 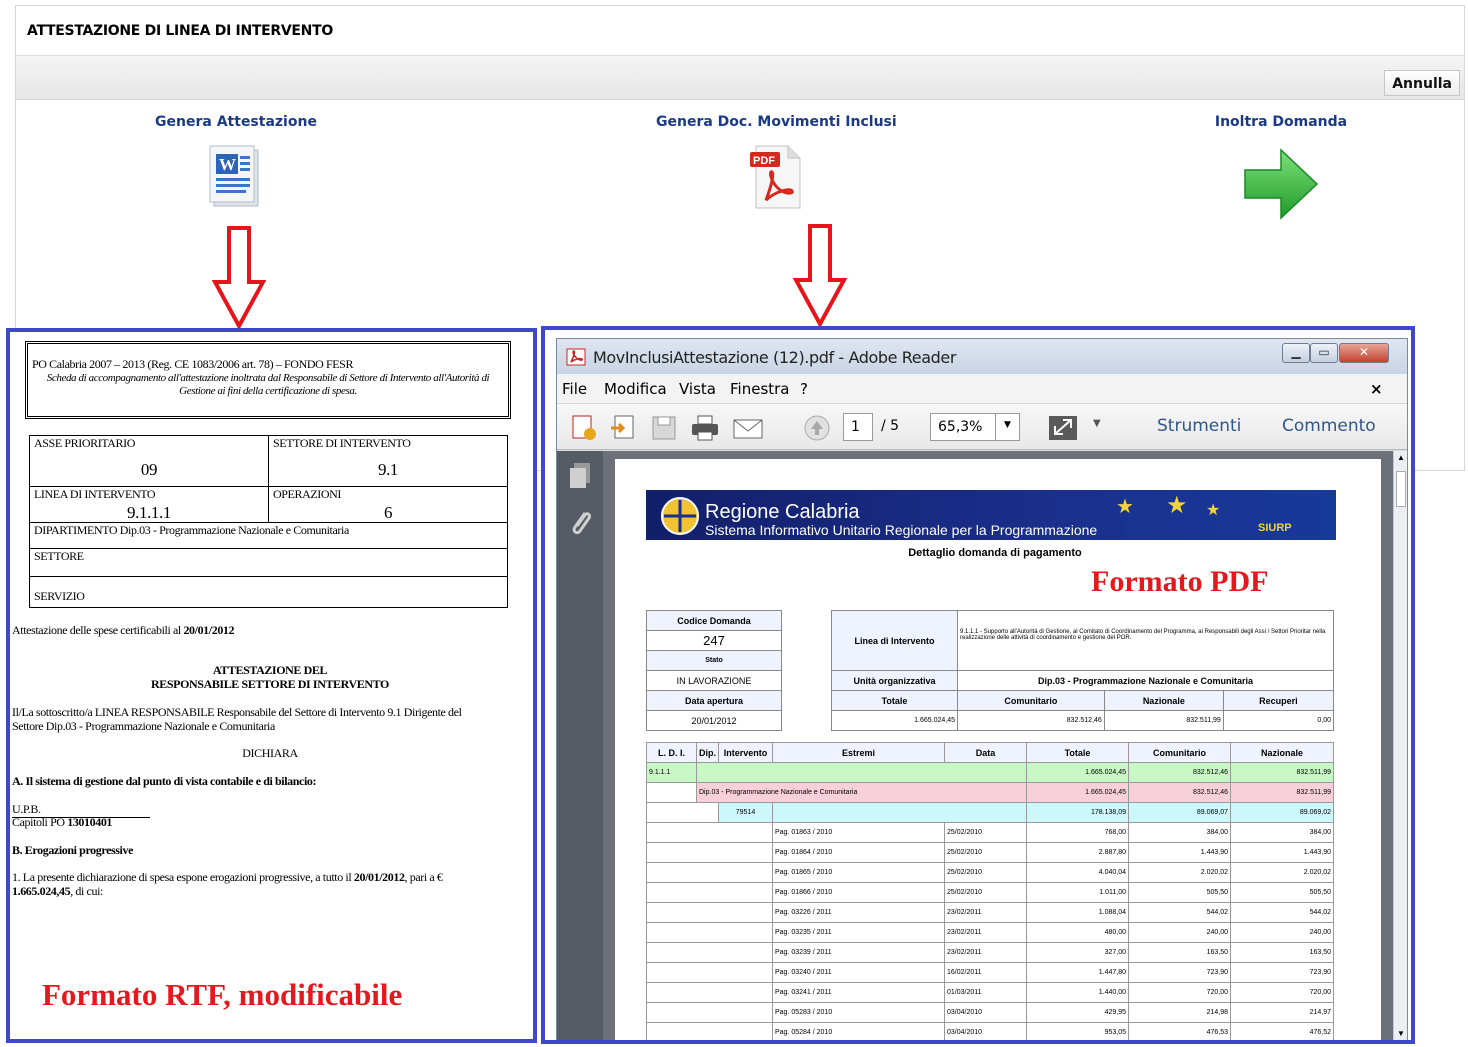 I want to click on previous-page-icon, so click(x=817, y=428).